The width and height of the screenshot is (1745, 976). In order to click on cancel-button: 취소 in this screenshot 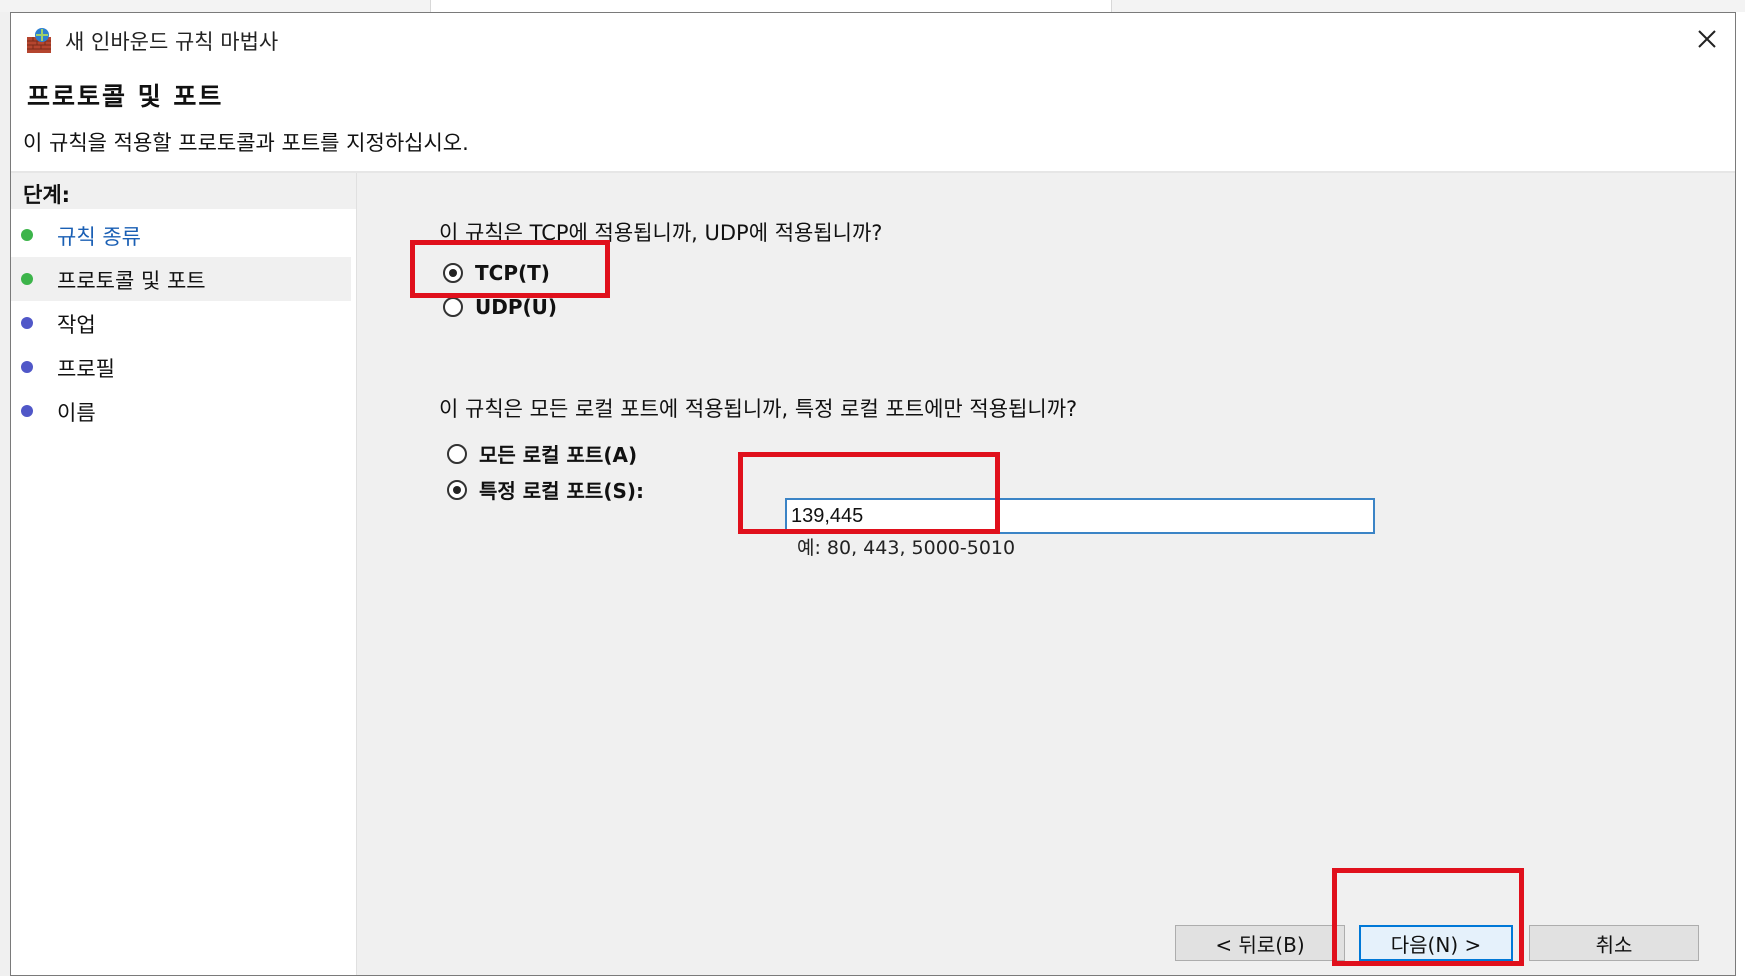, I will do `click(1614, 943)`.